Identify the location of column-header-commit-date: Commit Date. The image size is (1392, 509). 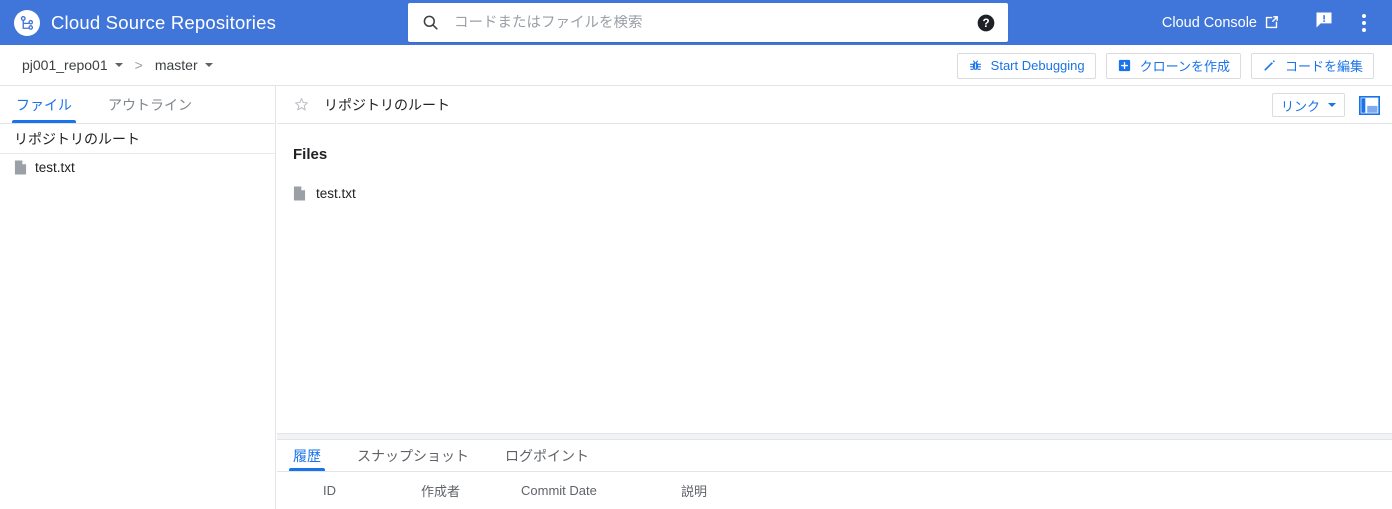
(559, 490).